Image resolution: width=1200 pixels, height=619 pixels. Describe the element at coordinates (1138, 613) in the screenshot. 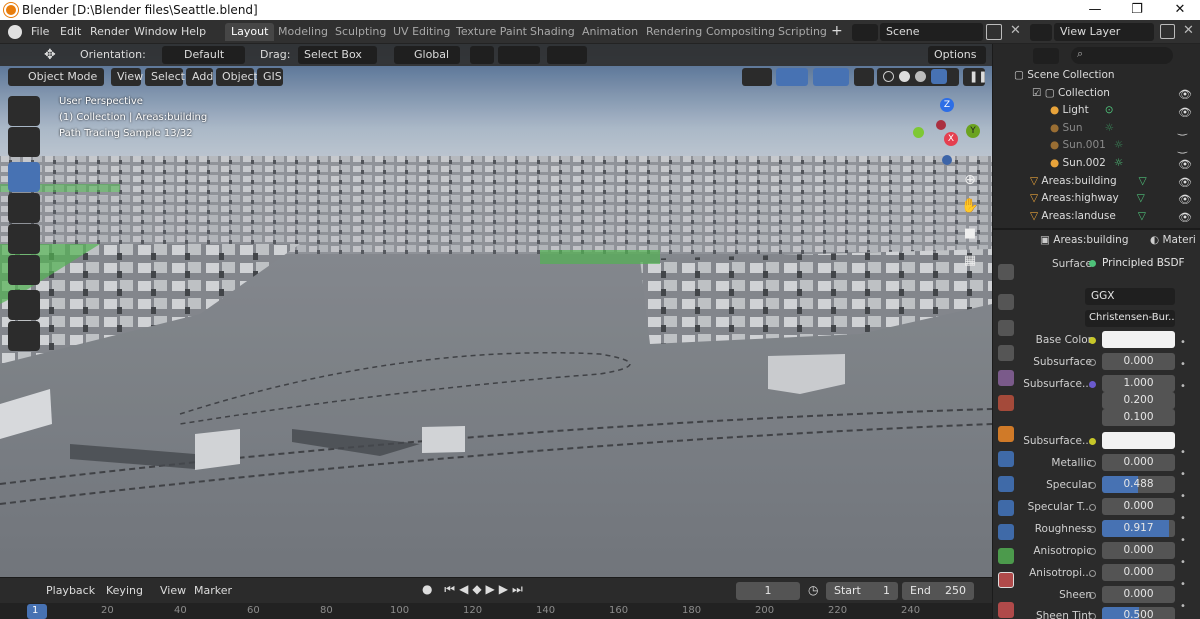

I see `sheen-tint-field: 0.500` at that location.